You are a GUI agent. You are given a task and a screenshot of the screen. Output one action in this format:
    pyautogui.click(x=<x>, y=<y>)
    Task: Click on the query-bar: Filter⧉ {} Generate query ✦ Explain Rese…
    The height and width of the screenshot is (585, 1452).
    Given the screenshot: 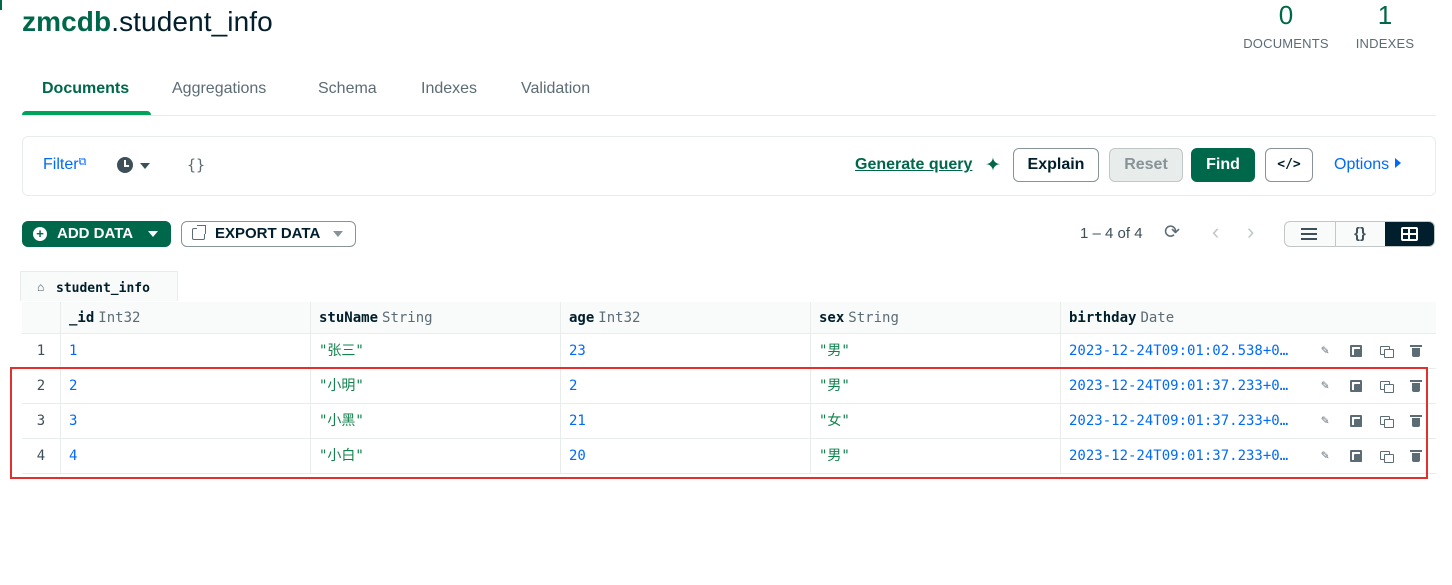 What is the action you would take?
    pyautogui.click(x=729, y=166)
    